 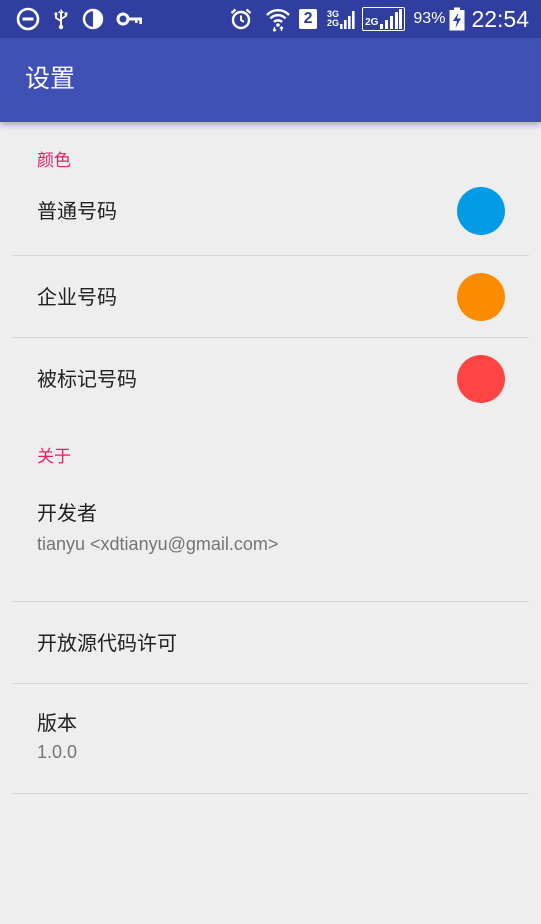 I want to click on sim-slot-badge: 2, so click(x=308, y=19).